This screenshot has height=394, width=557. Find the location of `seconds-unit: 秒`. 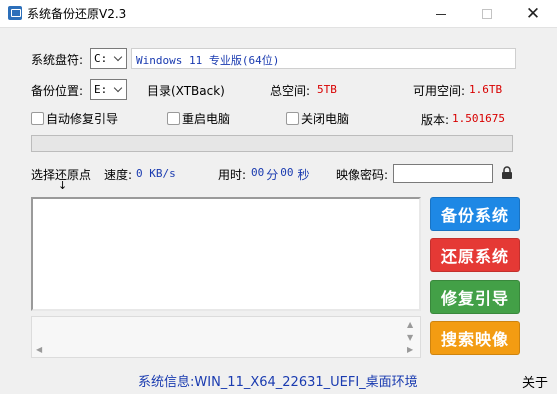

seconds-unit: 秒 is located at coordinates (303, 175).